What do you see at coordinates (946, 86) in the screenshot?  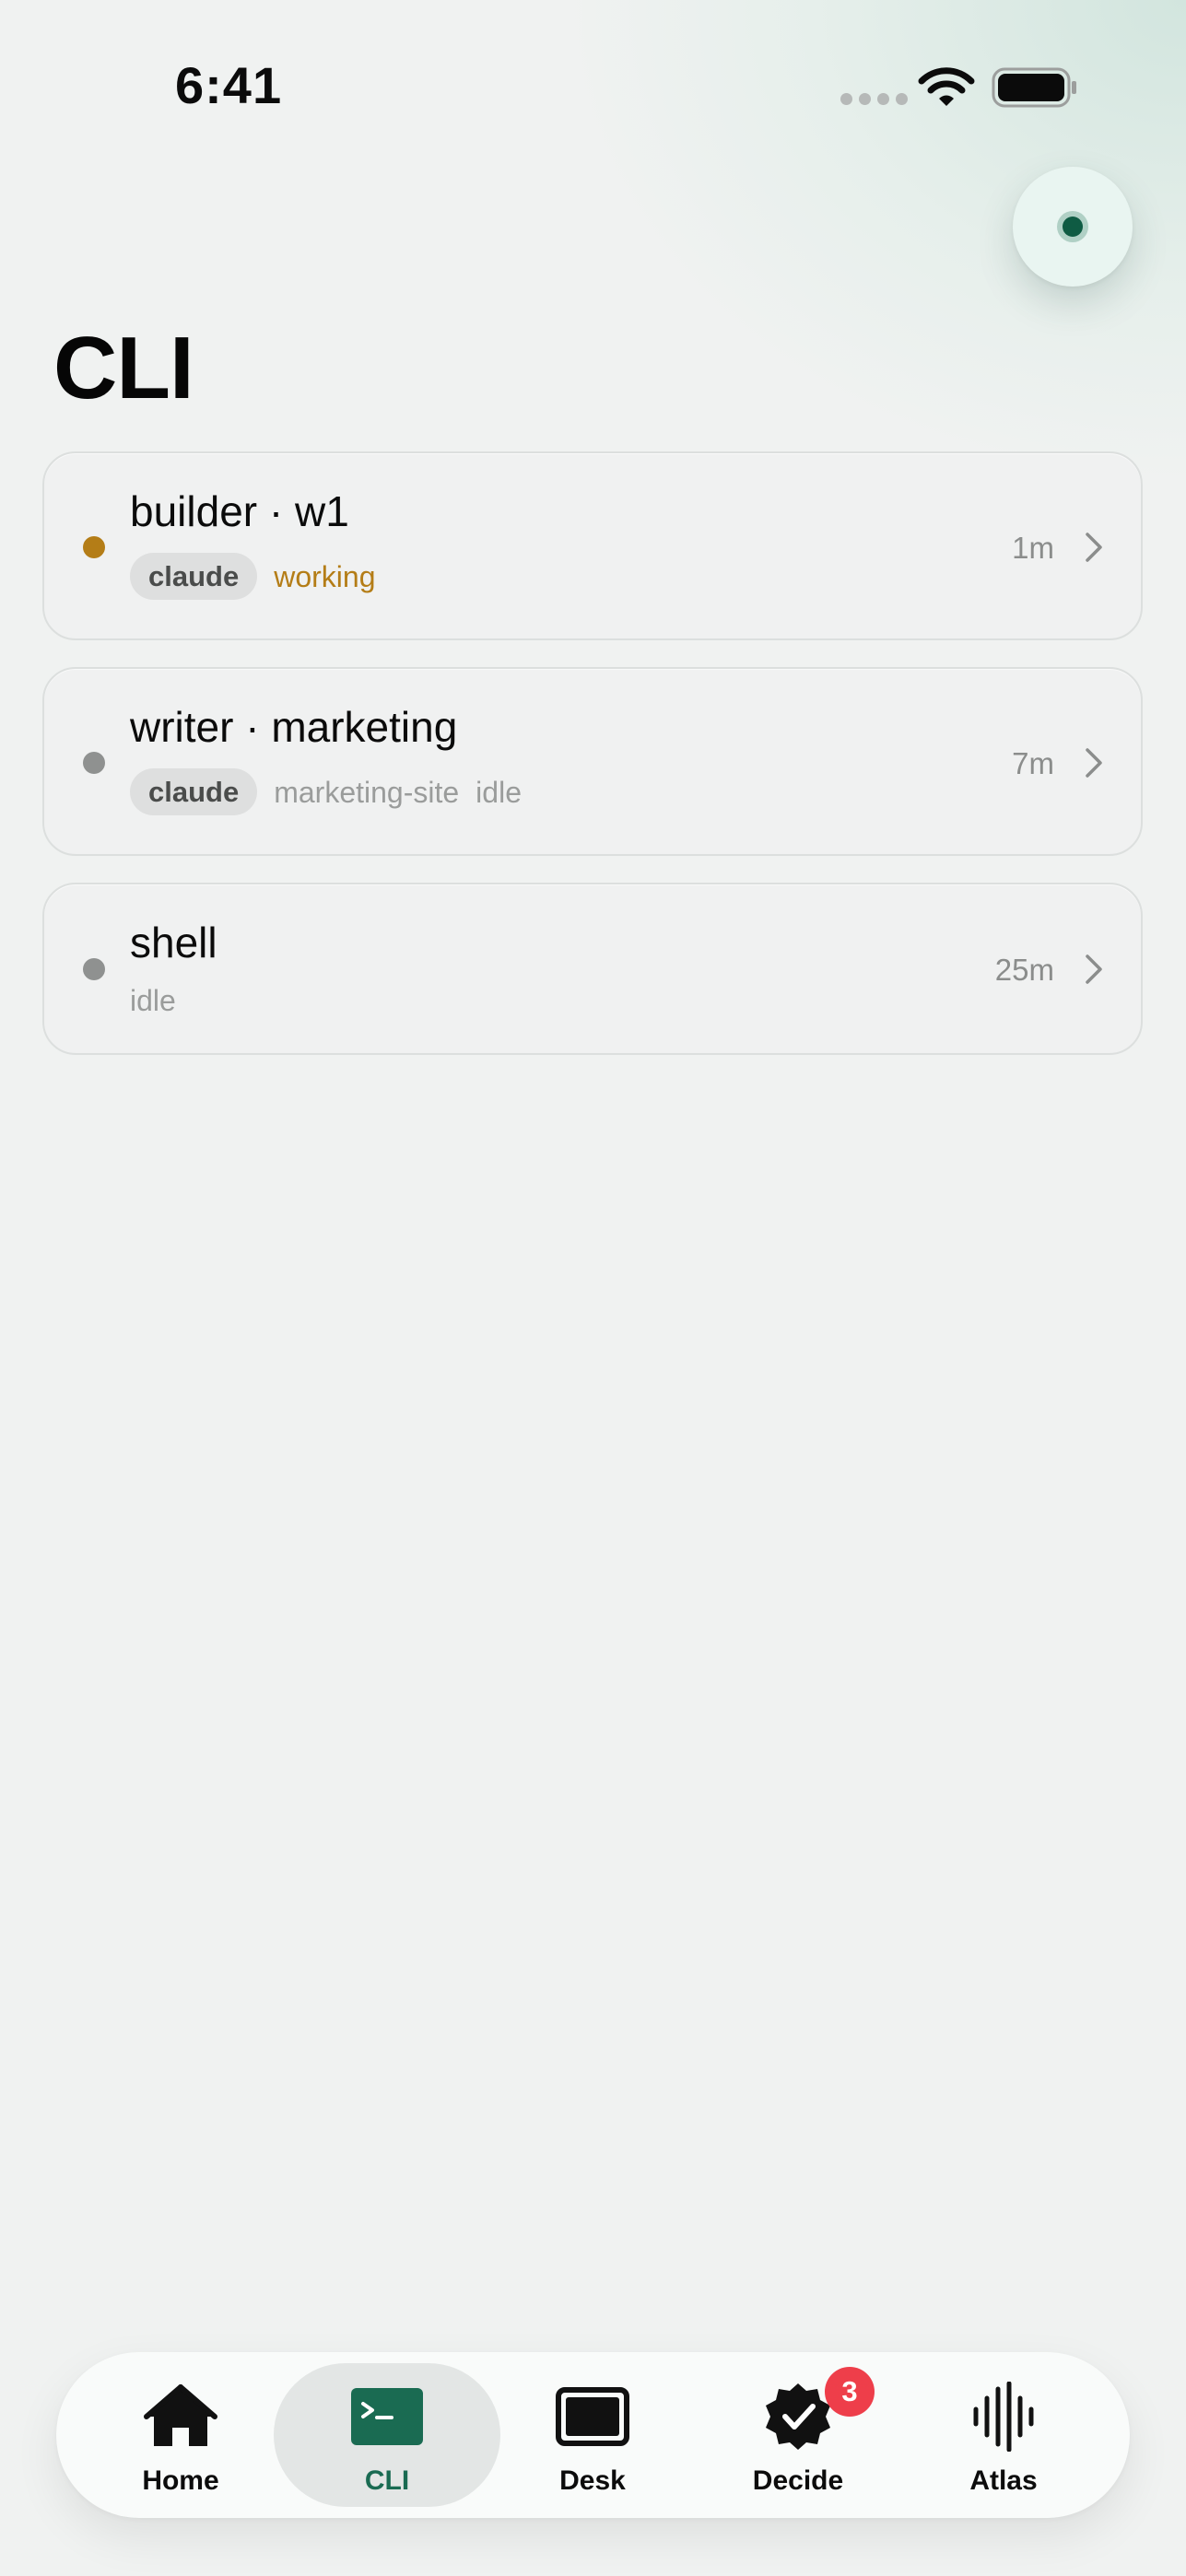 I see `wifi-icon` at bounding box center [946, 86].